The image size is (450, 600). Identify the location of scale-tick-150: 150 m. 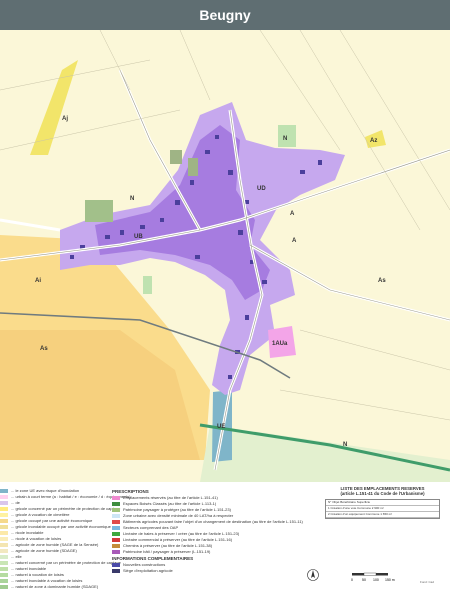
(390, 580).